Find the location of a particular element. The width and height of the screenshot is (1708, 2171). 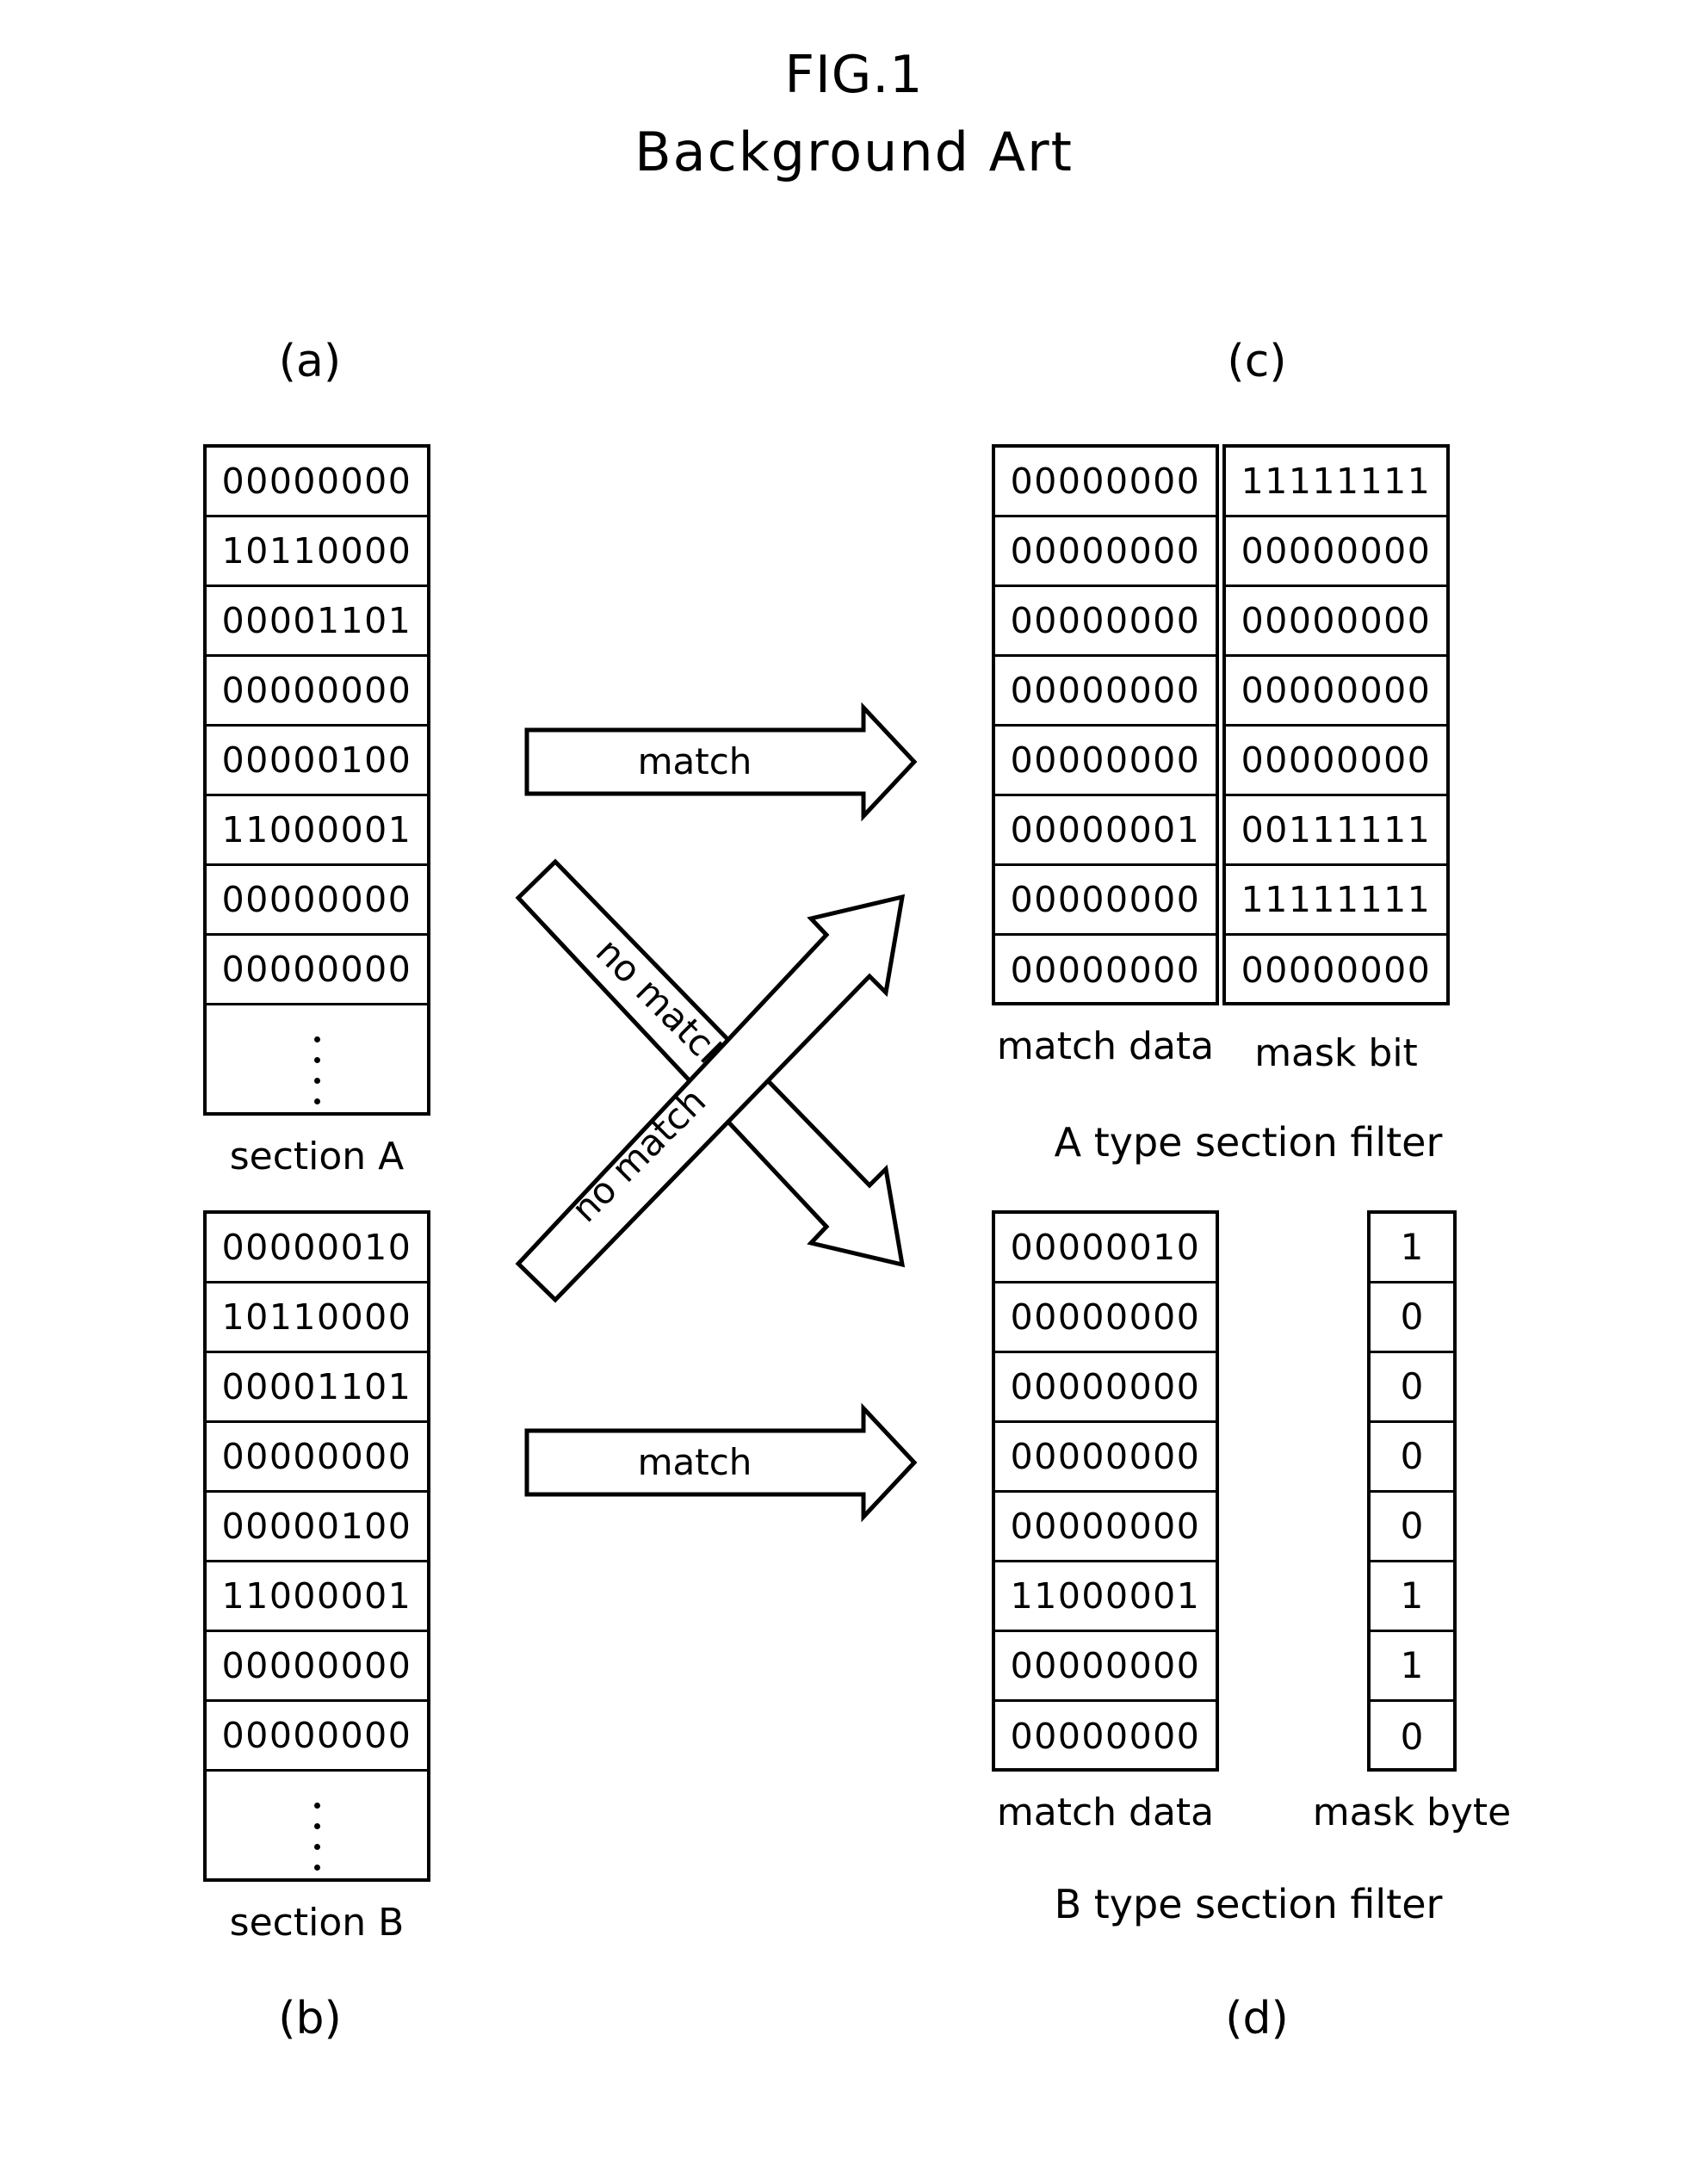

table-row: 00000001 is located at coordinates (1105, 831).